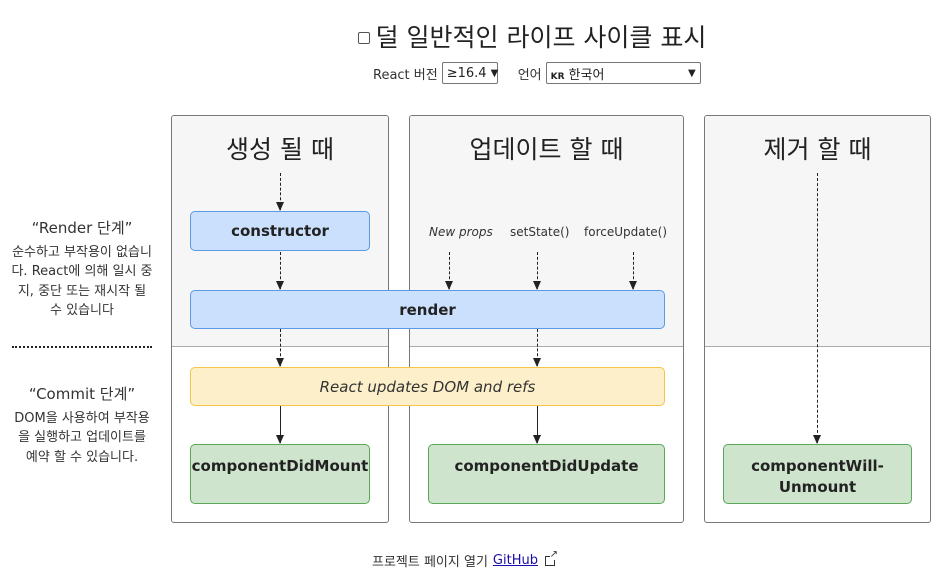  I want to click on component-did-mount-box: componentDidMount, so click(280, 474).